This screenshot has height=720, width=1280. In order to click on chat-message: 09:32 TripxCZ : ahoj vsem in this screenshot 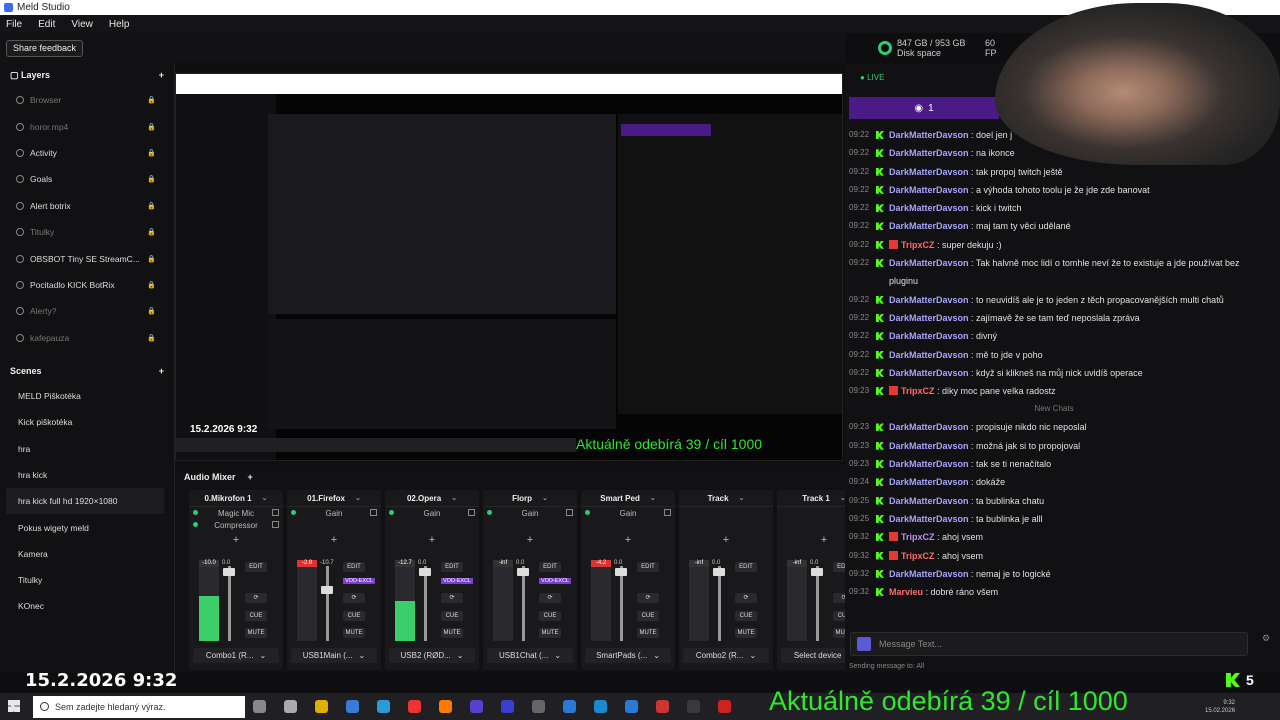, I will do `click(1054, 556)`.